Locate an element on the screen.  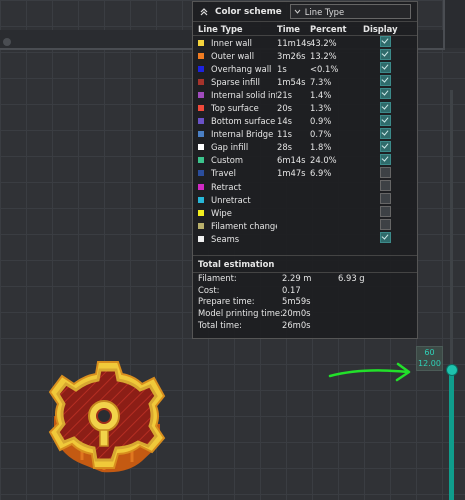
legend-row-percent: 1.4% is located at coordinates (321, 94).